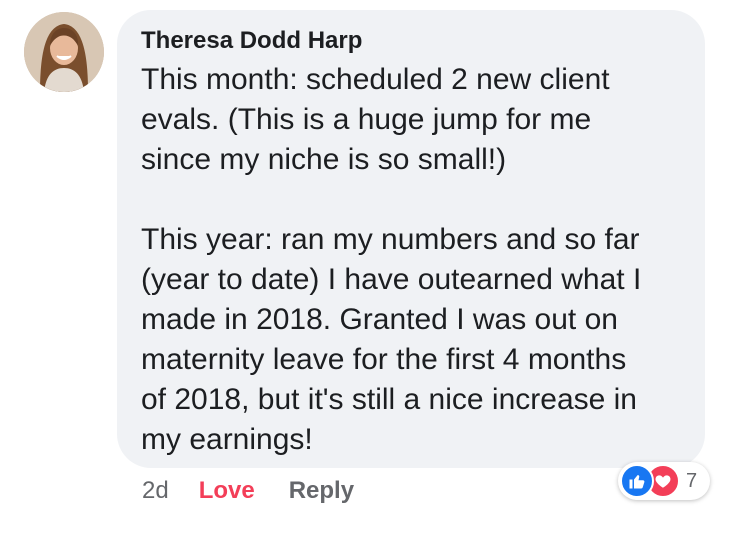 The width and height of the screenshot is (750, 538). What do you see at coordinates (637, 481) in the screenshot?
I see `like-icon` at bounding box center [637, 481].